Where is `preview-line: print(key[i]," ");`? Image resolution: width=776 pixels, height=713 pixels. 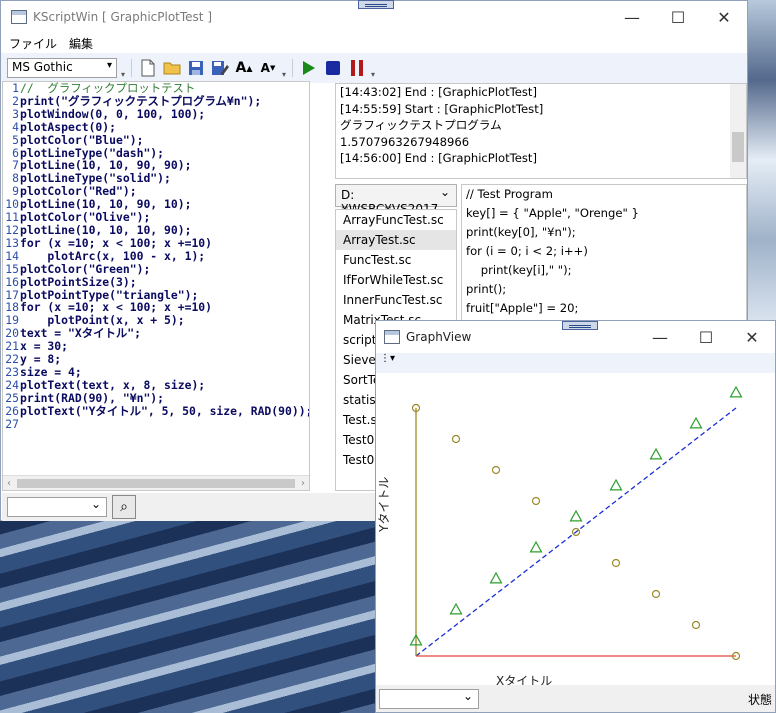 preview-line: print(key[i]," "); is located at coordinates (519, 270).